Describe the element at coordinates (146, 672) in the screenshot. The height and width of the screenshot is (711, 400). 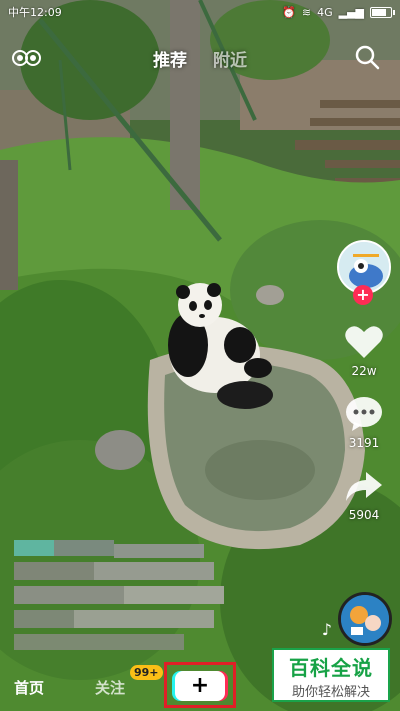
I see `follow-badge: 99+` at that location.